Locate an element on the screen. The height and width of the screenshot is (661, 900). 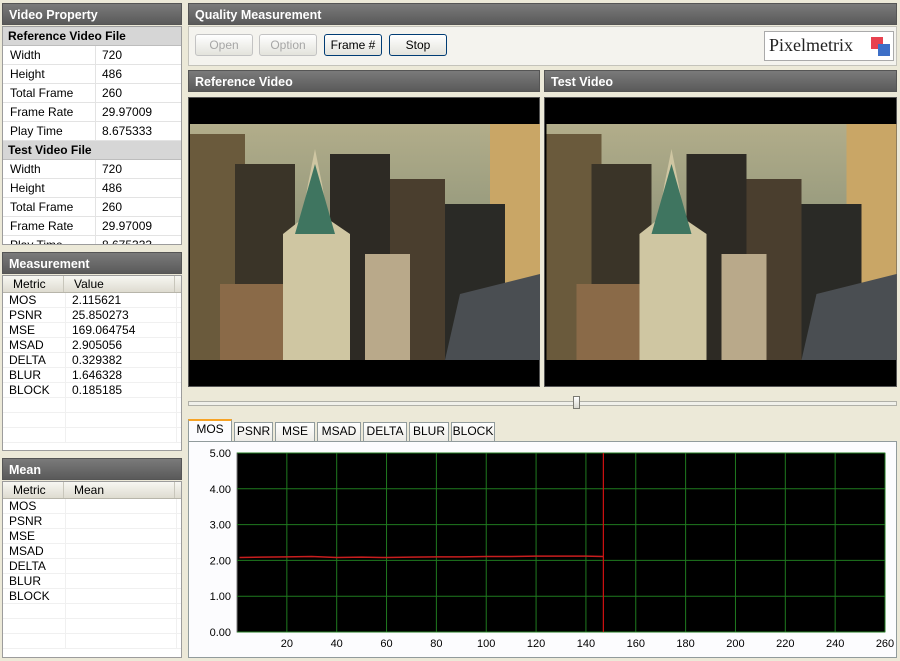
measurement-grid-header: Metric Value is located at coordinates (92, 284).